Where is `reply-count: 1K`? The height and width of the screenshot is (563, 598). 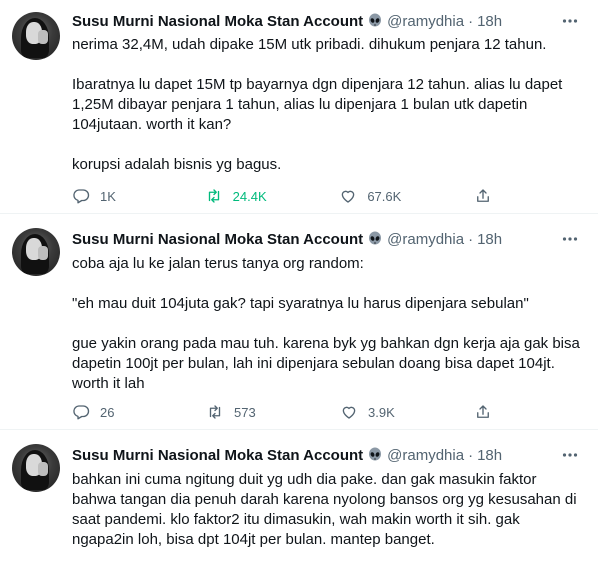 reply-count: 1K is located at coordinates (108, 196).